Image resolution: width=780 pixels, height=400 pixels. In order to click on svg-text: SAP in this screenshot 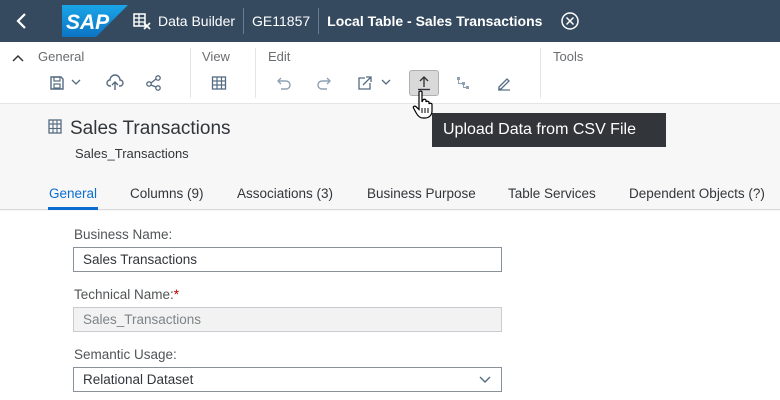, I will do `click(88, 22)`.